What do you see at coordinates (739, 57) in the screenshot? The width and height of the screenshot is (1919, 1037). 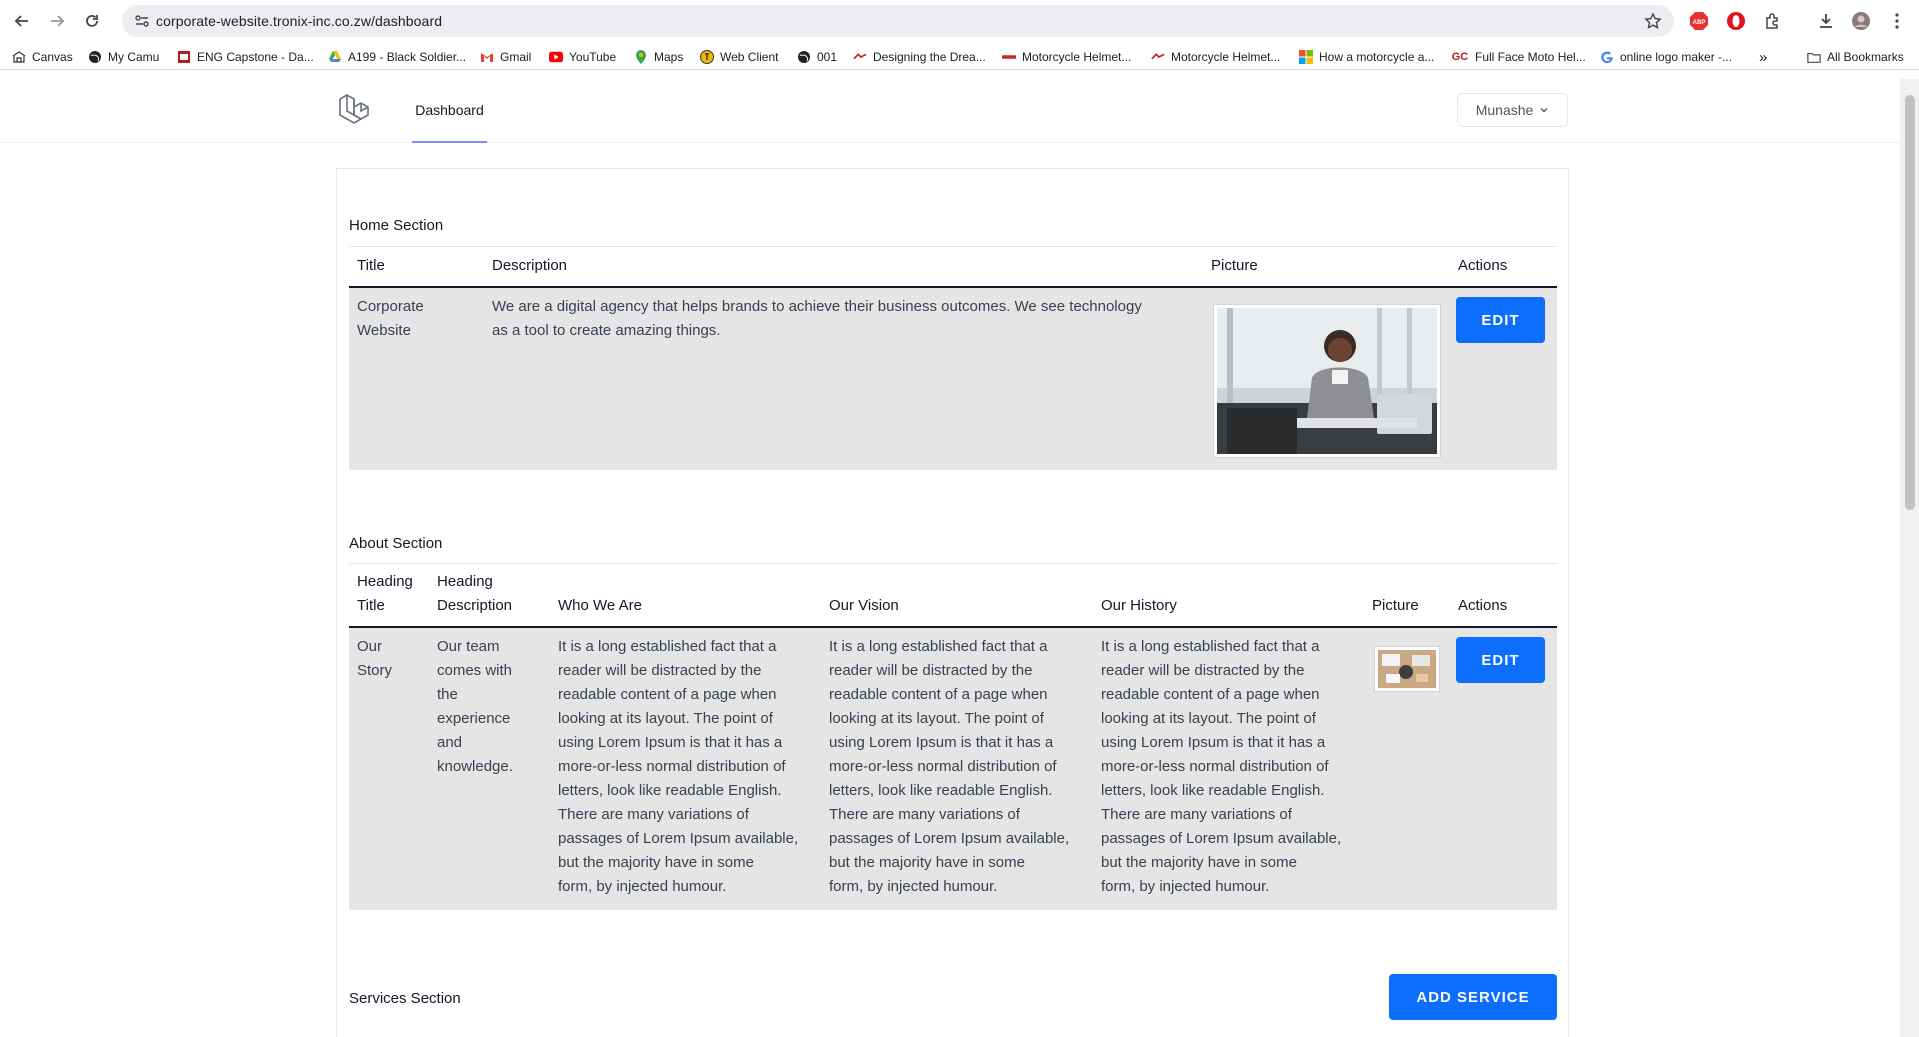 I see `bookmark-web-client: Web Client` at bounding box center [739, 57].